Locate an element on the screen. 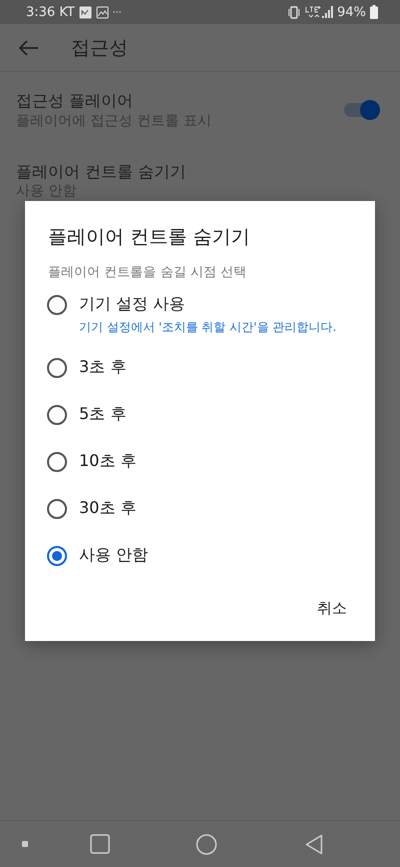 Image resolution: width=400 pixels, height=867 pixels. carrier-label: KT is located at coordinates (67, 12).